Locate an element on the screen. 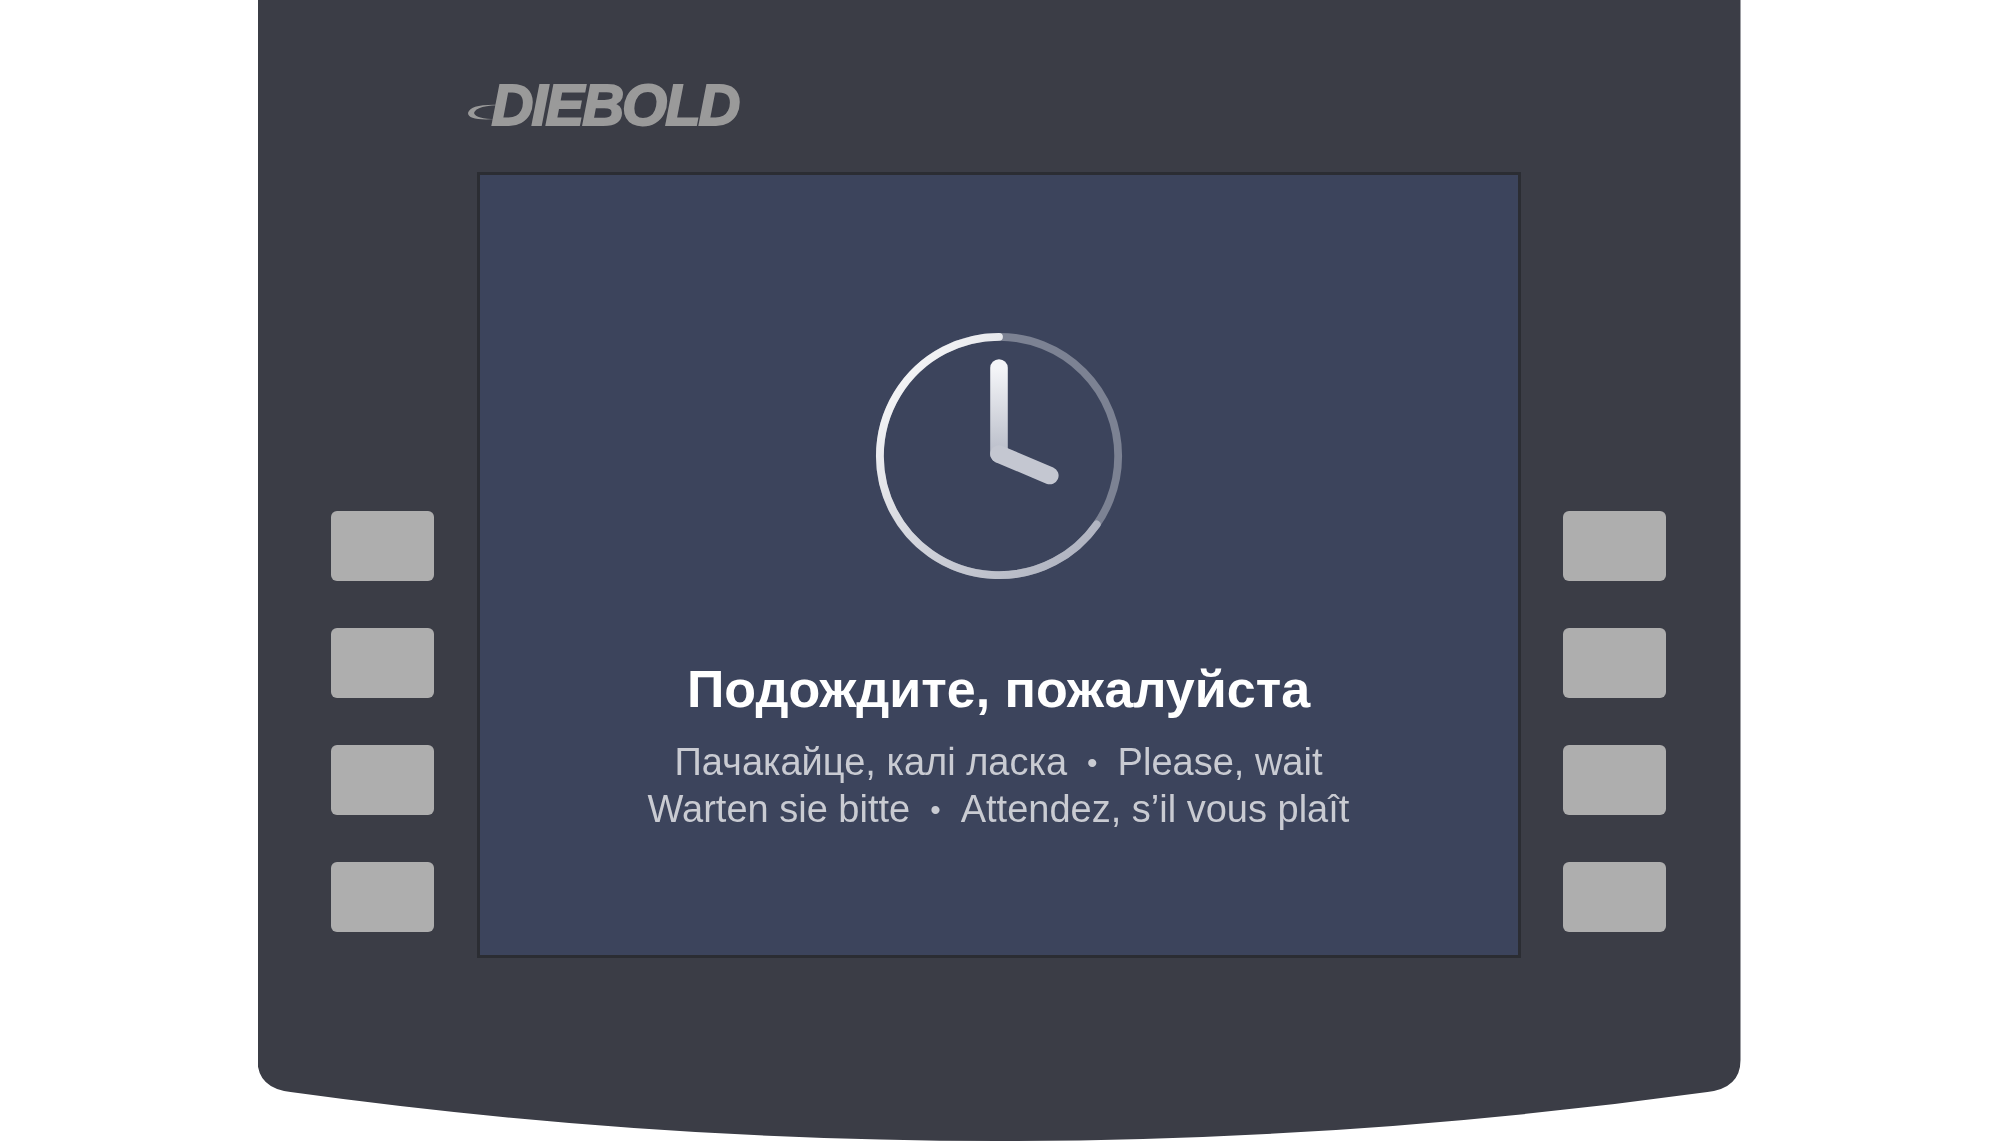 The height and width of the screenshot is (1144, 1998). wait-title: Подождите, пожалуйста is located at coordinates (998, 689).